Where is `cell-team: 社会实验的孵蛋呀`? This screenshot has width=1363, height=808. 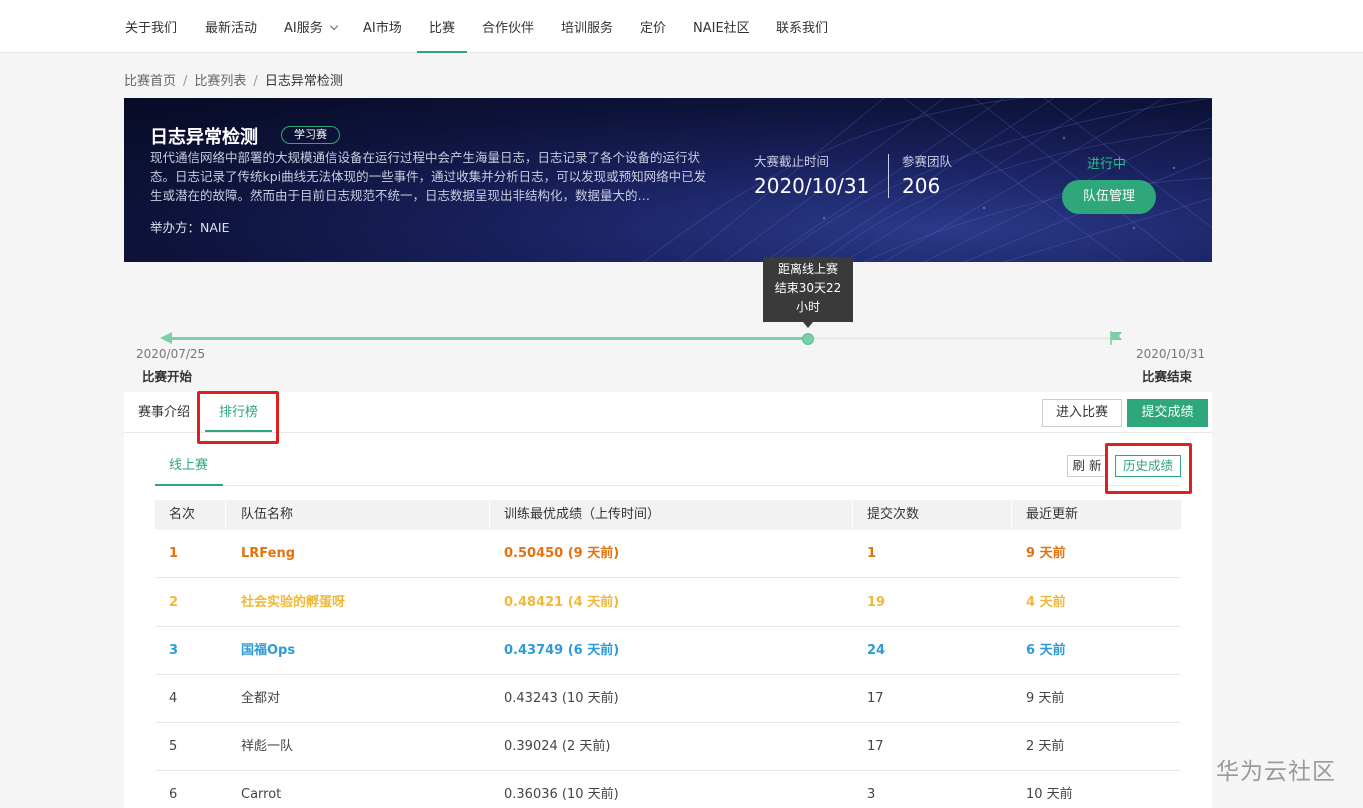 cell-team: 社会实验的孵蛋呀 is located at coordinates (293, 603).